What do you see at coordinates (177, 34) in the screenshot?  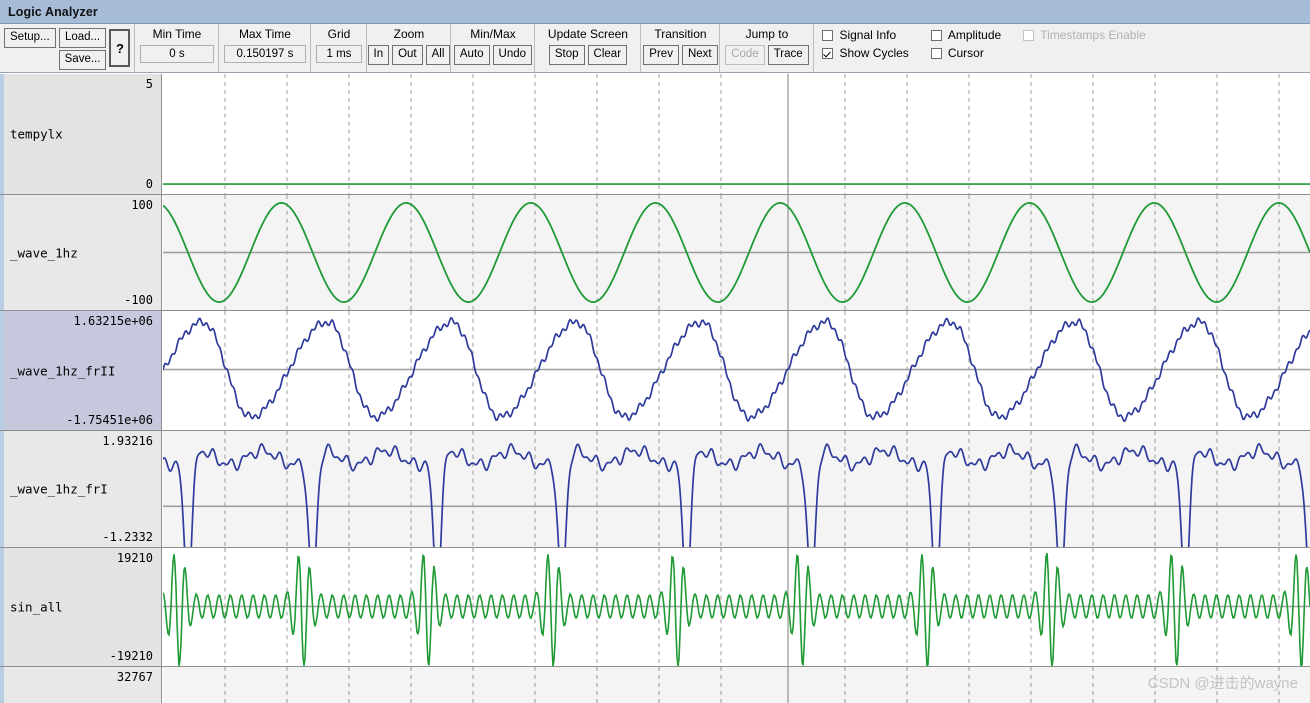 I see `min-time-label: Min Time` at bounding box center [177, 34].